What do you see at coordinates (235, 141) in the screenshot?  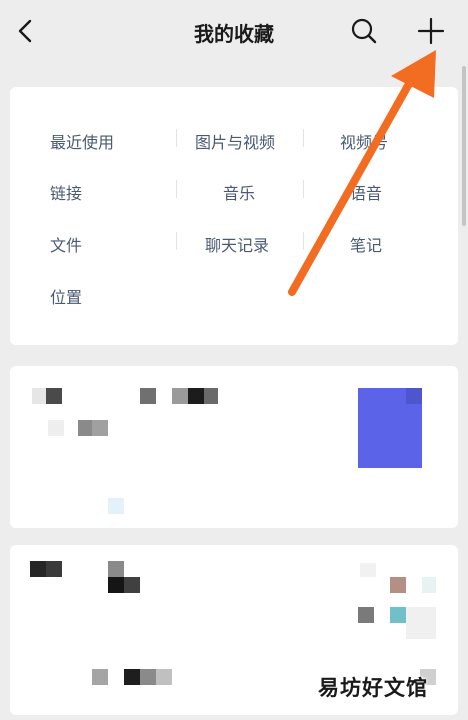 I see `filter-images-videos: 图片与视频` at bounding box center [235, 141].